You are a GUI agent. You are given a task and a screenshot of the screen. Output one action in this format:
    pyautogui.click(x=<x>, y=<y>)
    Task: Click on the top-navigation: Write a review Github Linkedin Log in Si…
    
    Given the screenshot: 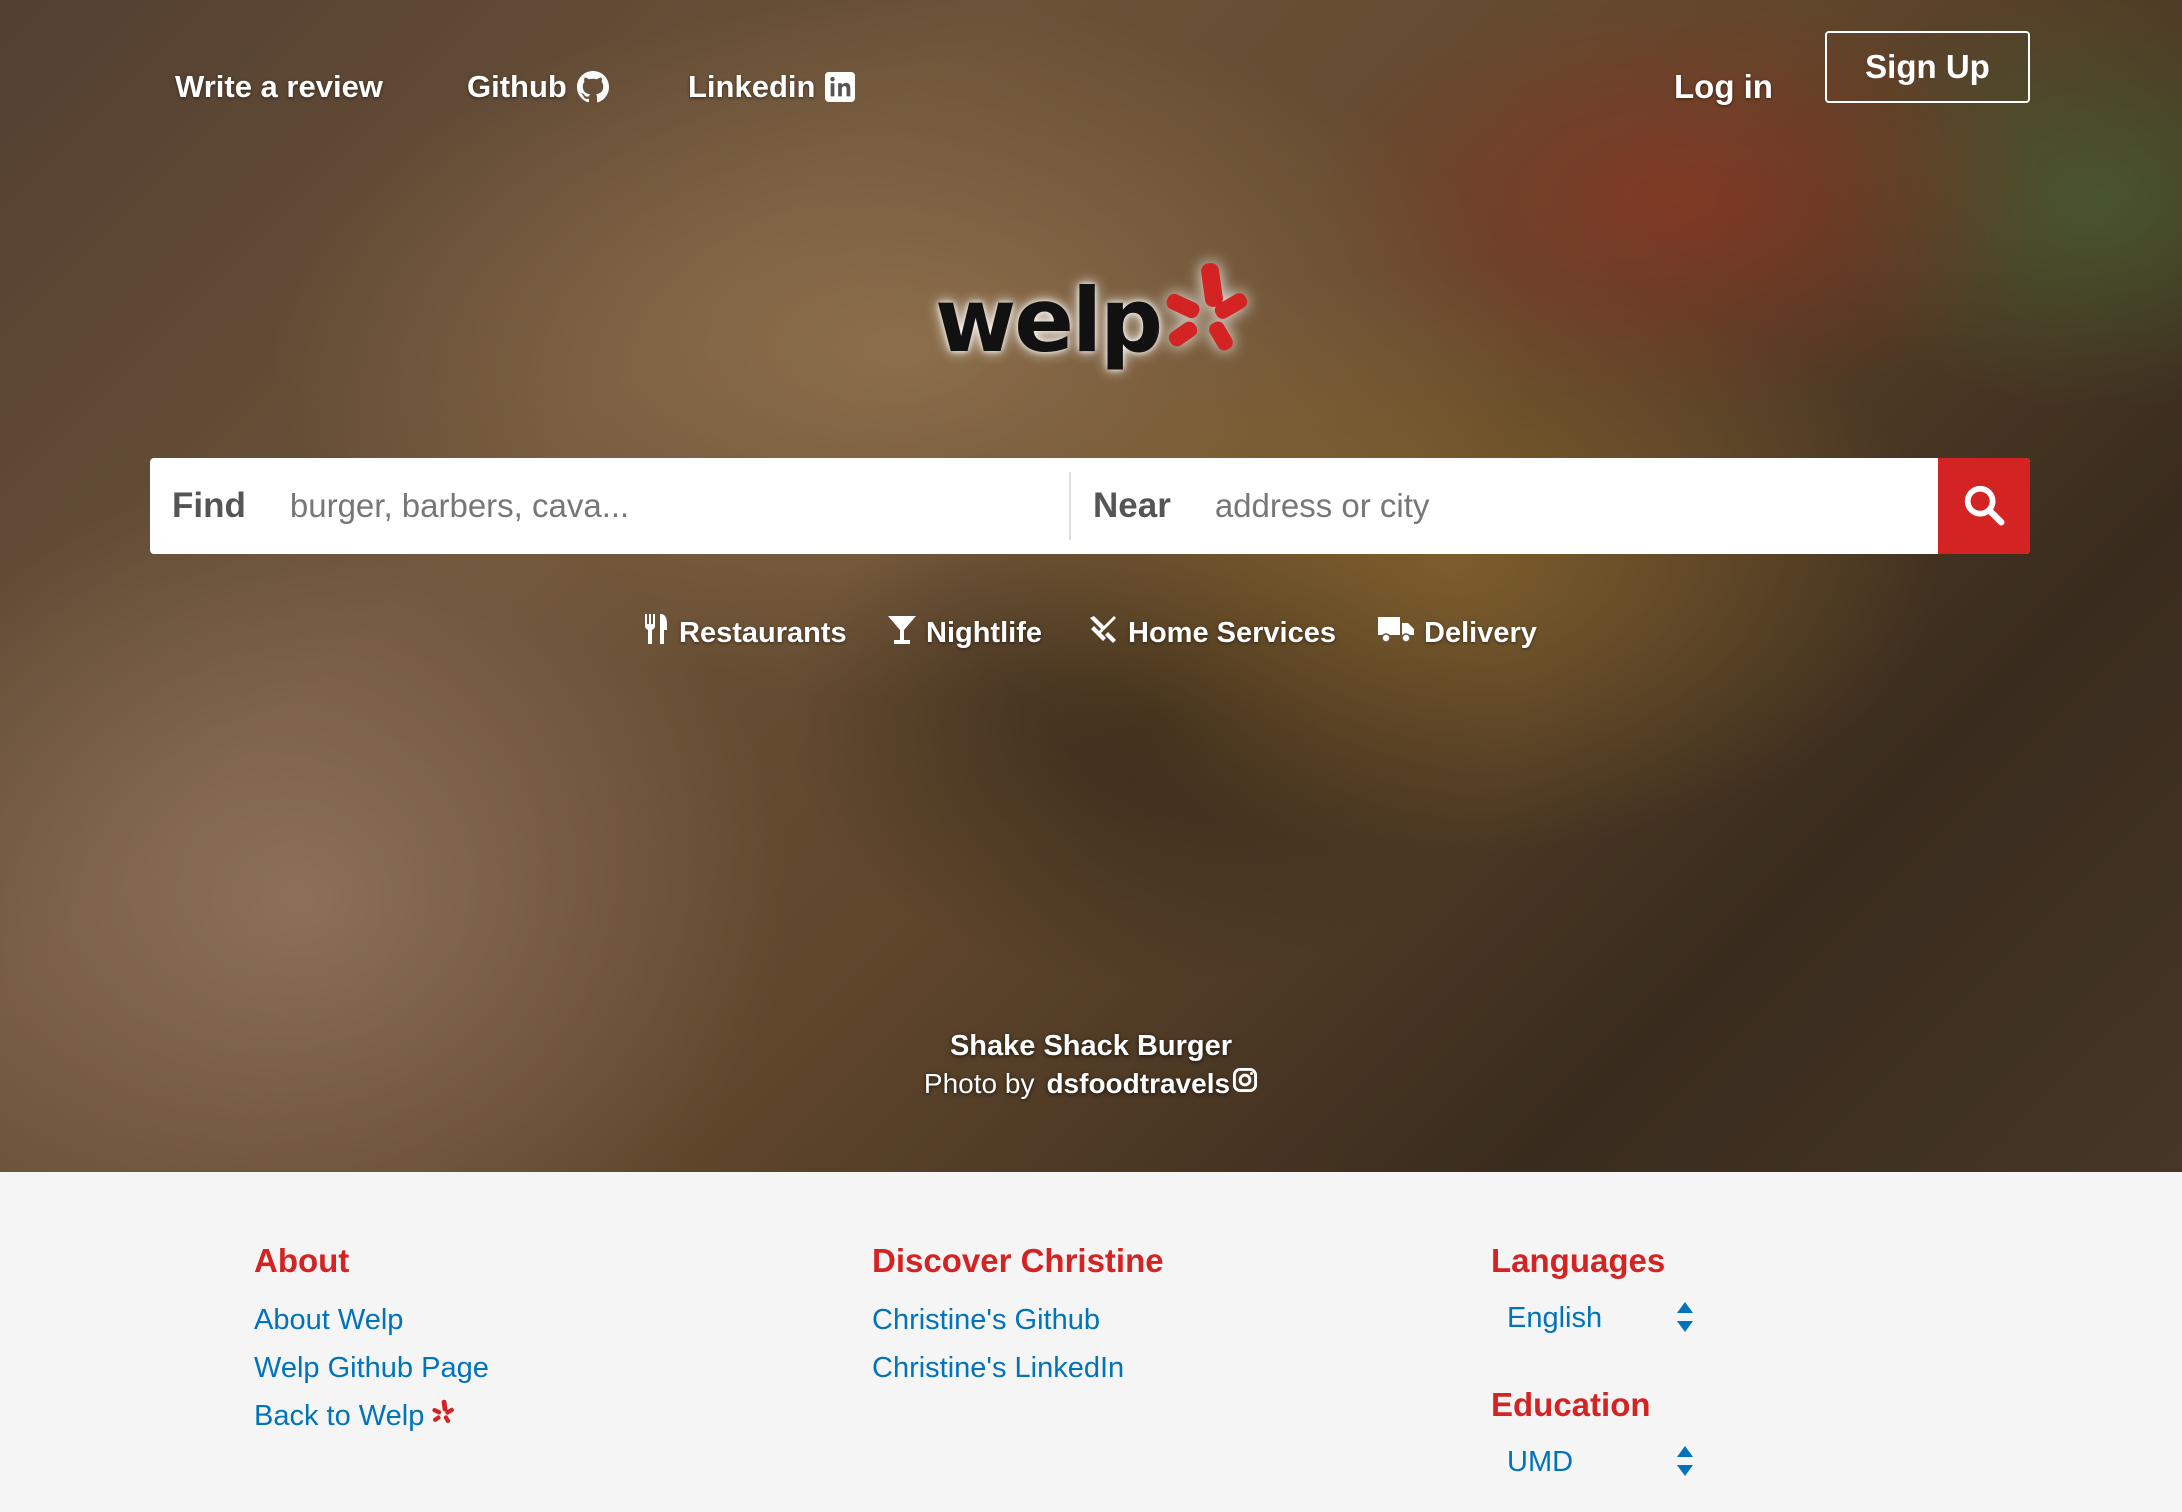 What is the action you would take?
    pyautogui.click(x=1091, y=80)
    